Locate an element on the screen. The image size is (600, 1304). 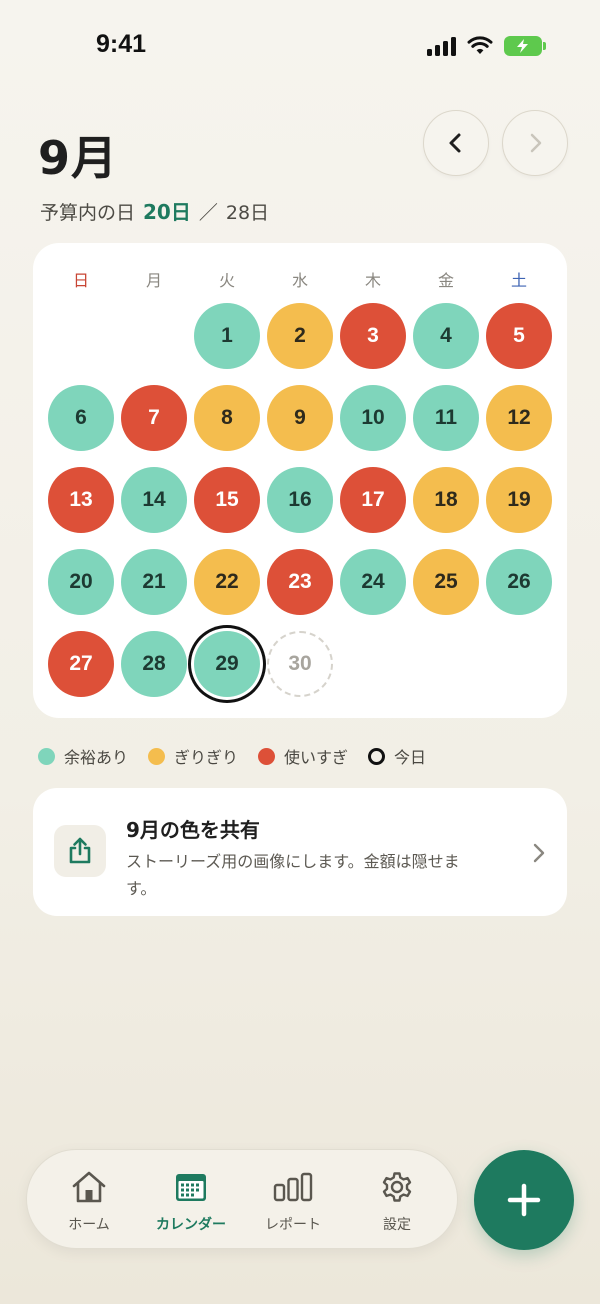
weekday-label: 火 is located at coordinates (226, 280).